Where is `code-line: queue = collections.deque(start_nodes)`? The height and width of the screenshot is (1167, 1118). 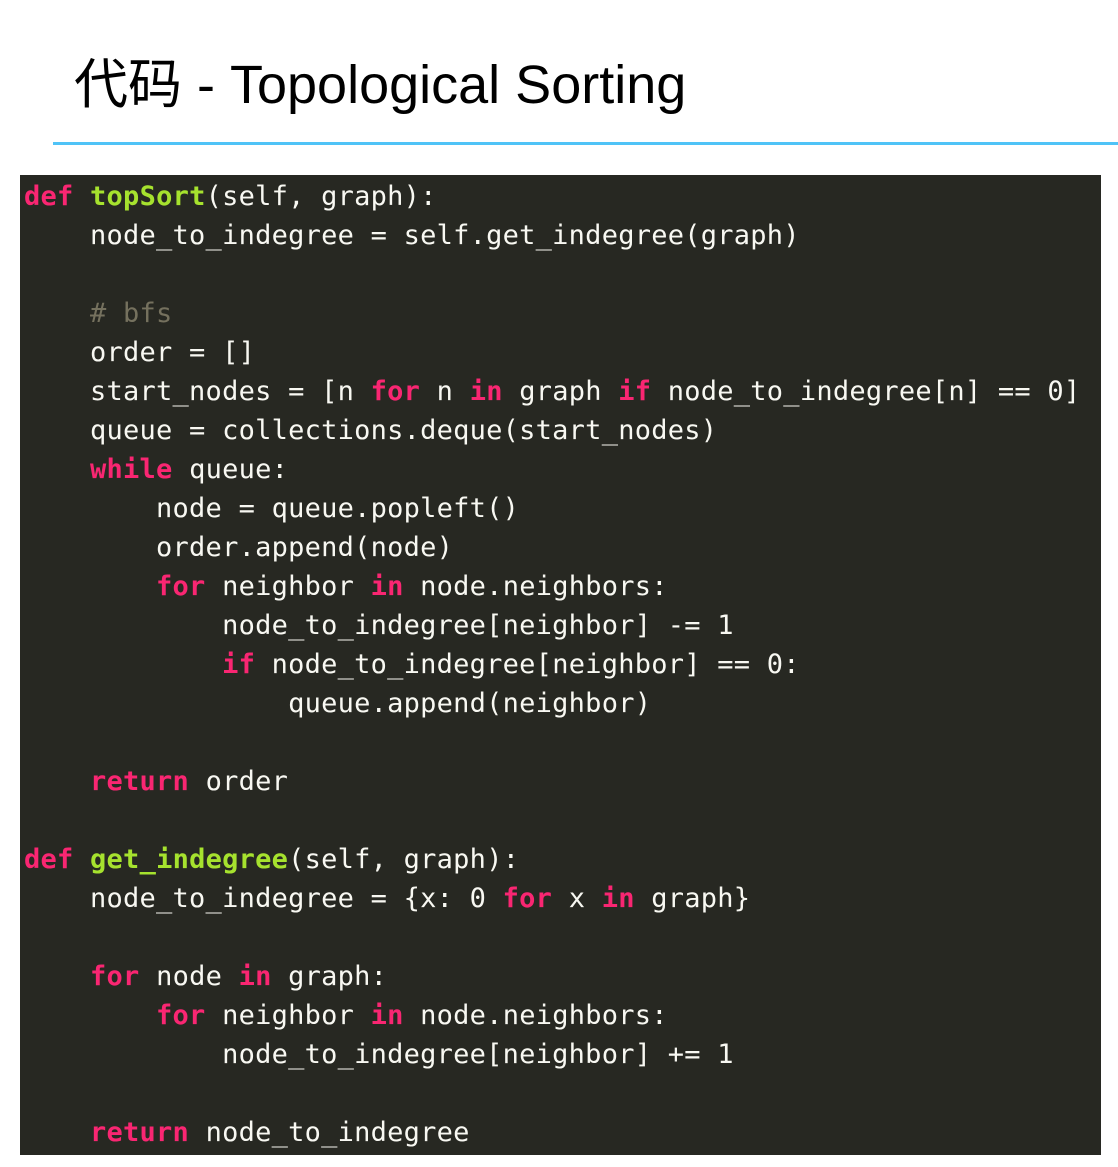 code-line: queue = collections.deque(start_nodes) is located at coordinates (552, 430).